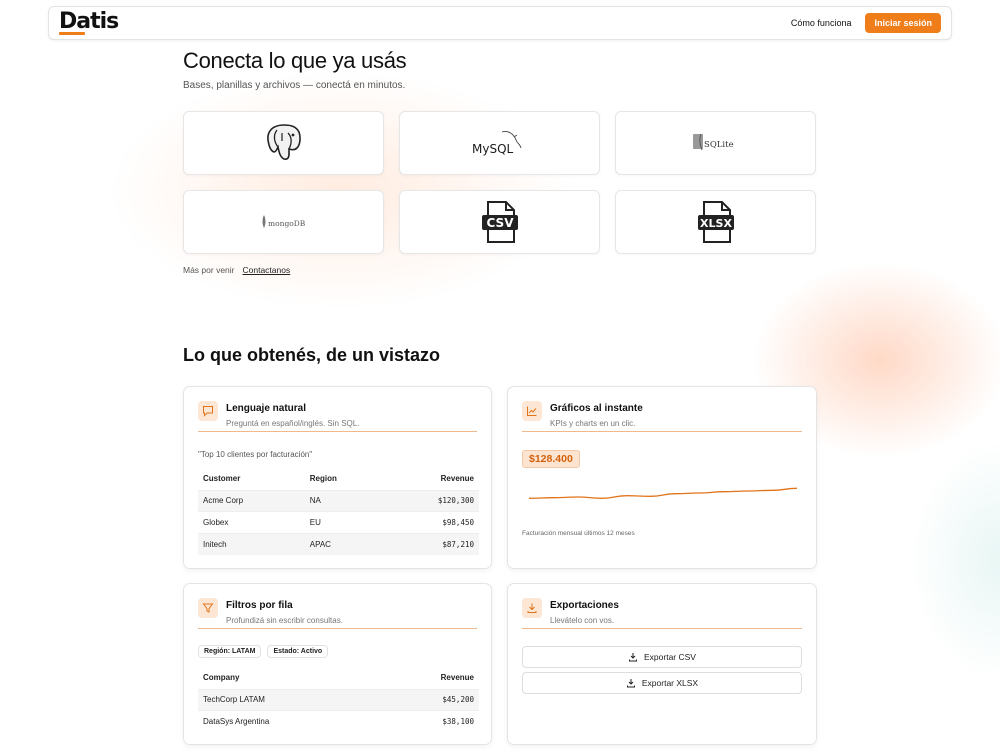 The width and height of the screenshot is (1000, 755). Describe the element at coordinates (349, 543) in the screenshot. I see `table-cell: APAC` at that location.